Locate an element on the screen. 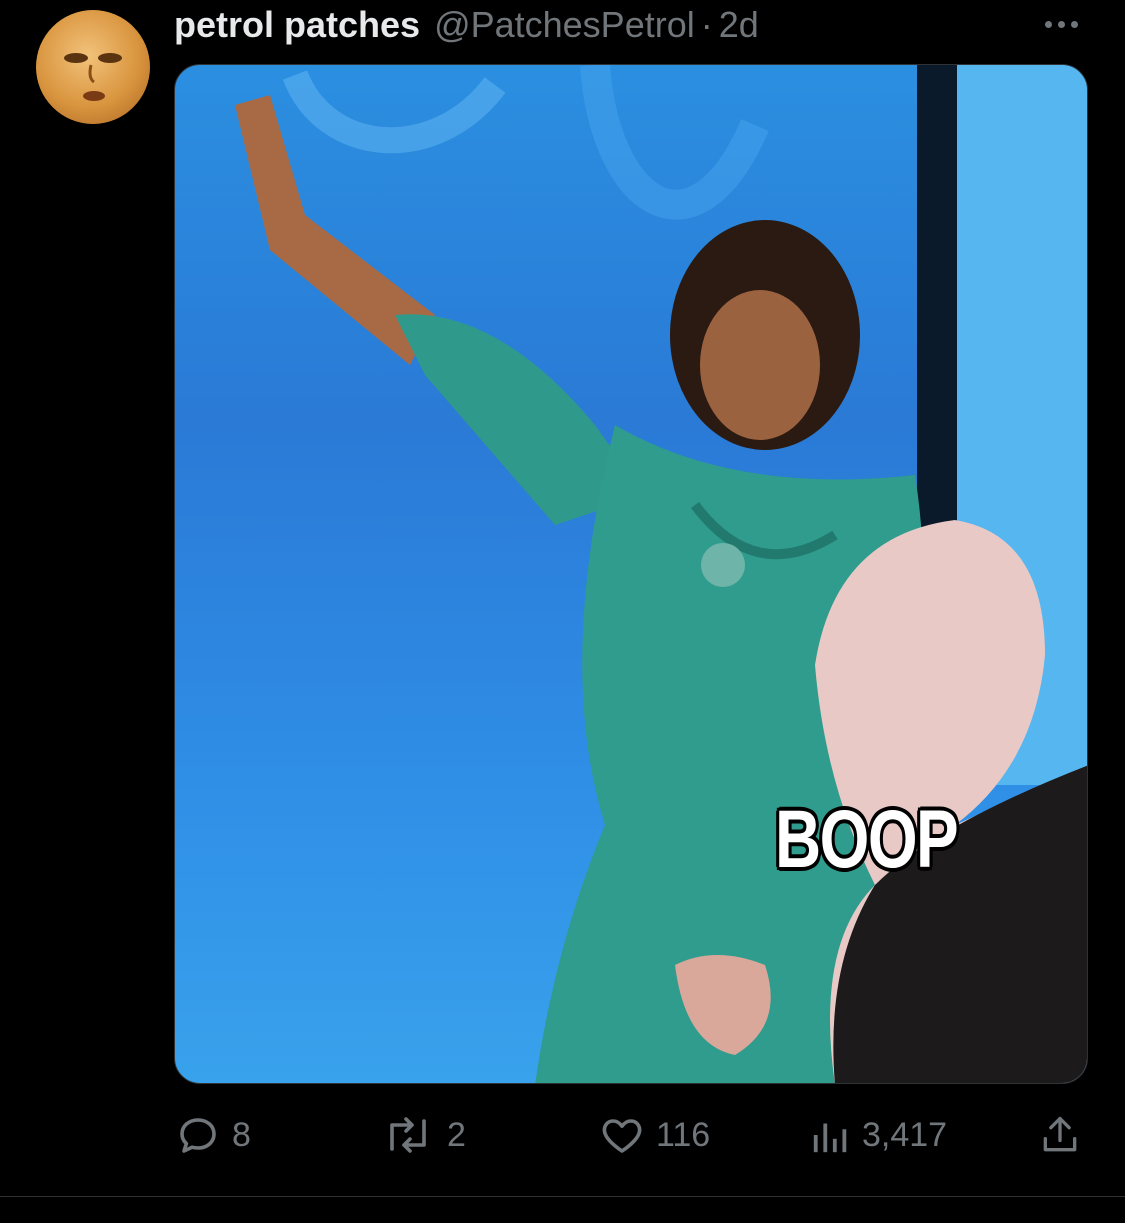 This screenshot has width=1125, height=1223. like-button: 116 is located at coordinates (654, 1135).